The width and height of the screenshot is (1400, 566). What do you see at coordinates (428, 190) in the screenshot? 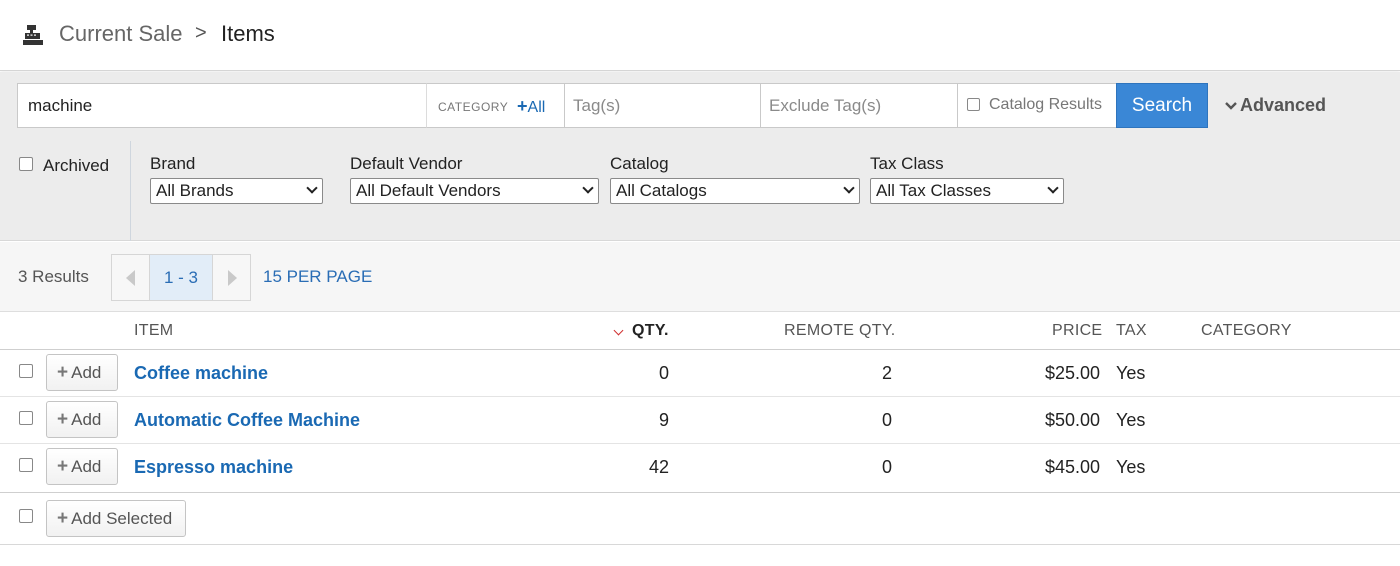
I see `default-vendor-select-value: All Default Vendors` at bounding box center [428, 190].